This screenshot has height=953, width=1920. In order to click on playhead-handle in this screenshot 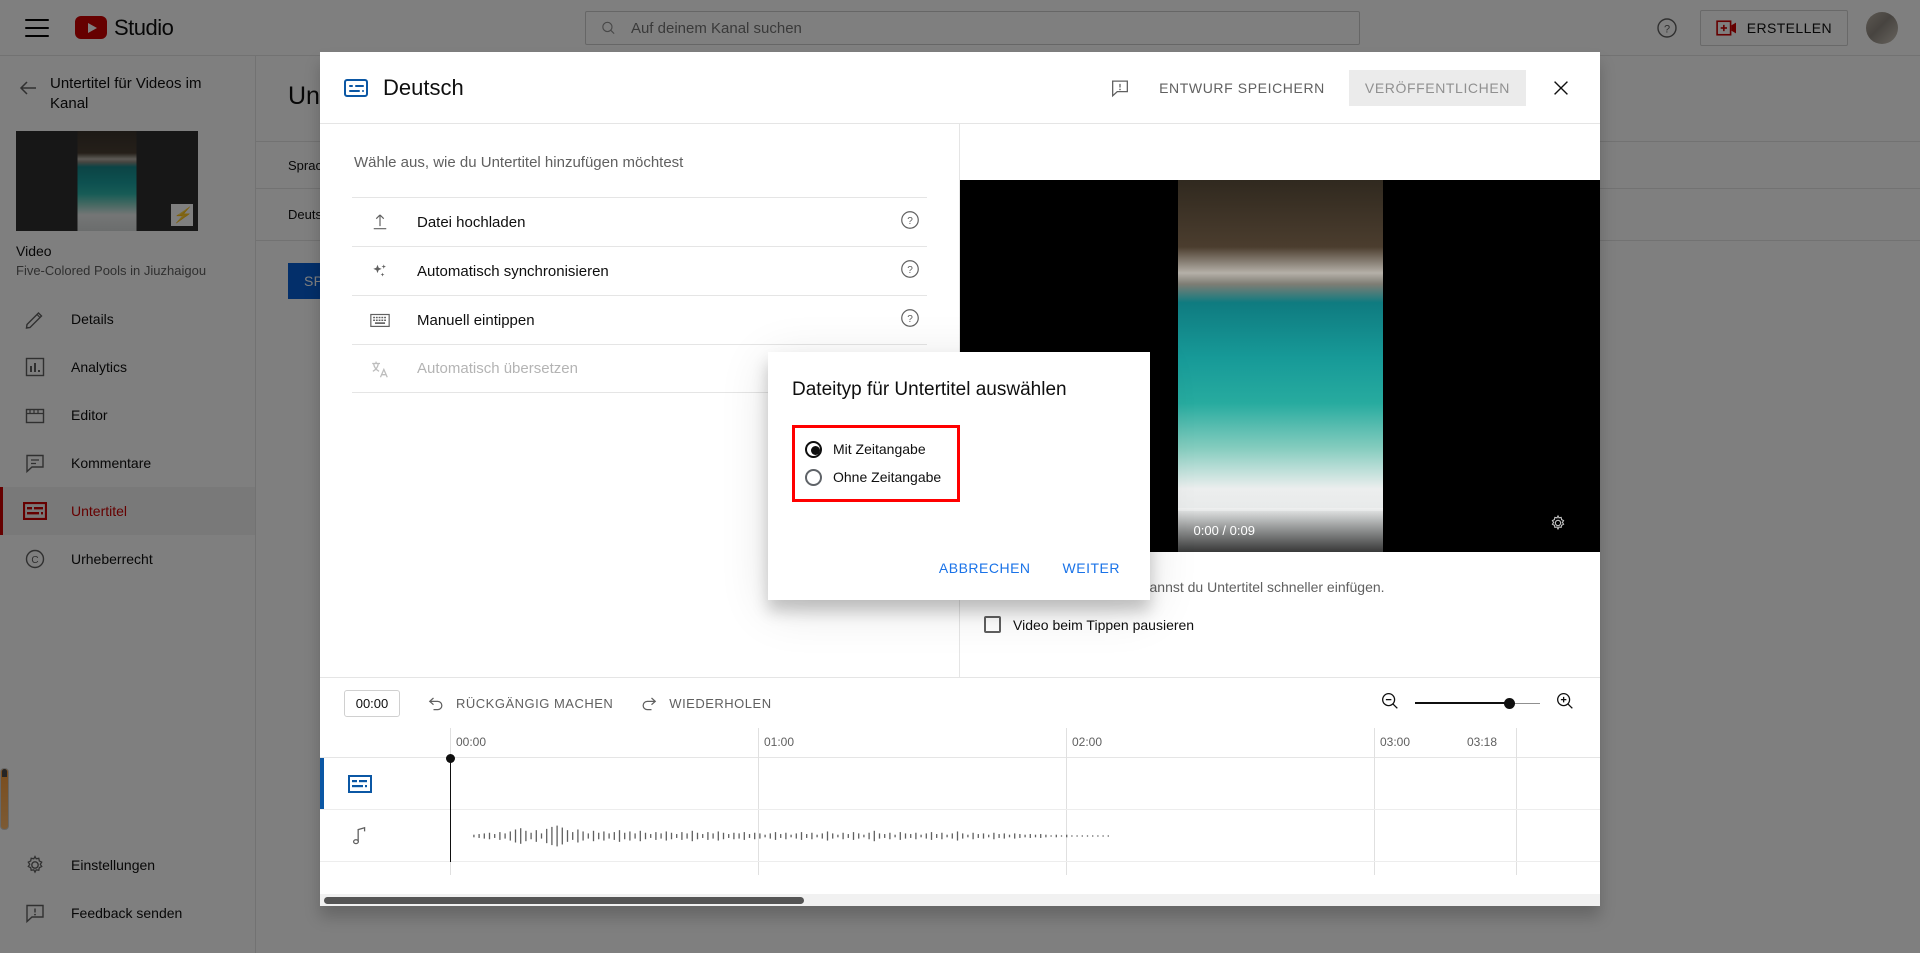, I will do `click(450, 758)`.